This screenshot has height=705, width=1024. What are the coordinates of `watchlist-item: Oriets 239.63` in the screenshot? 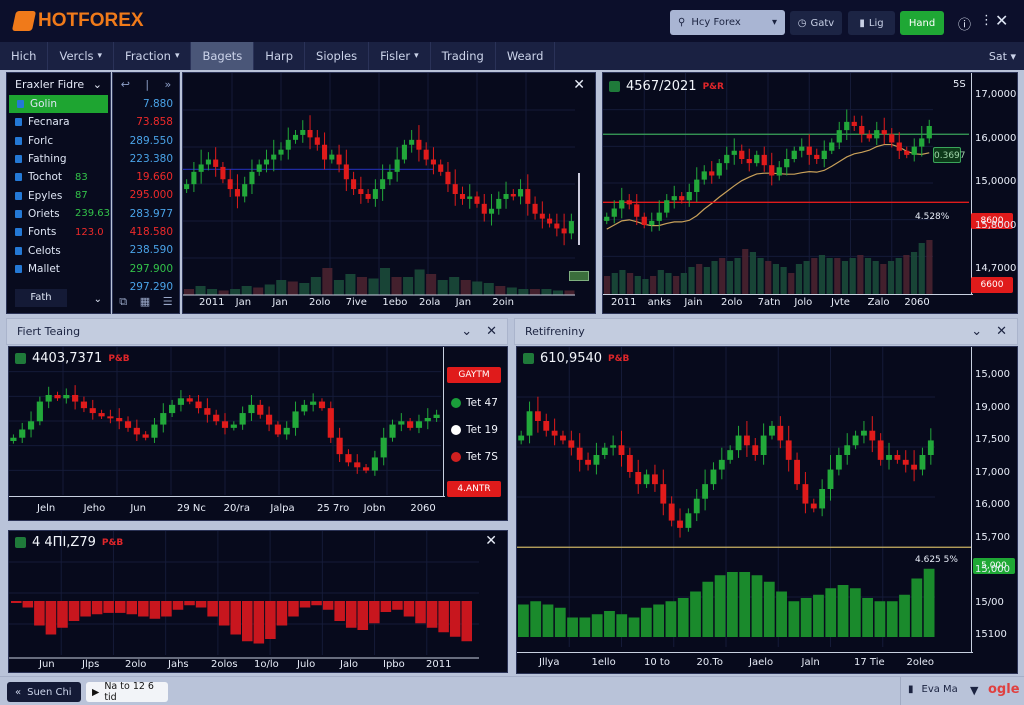 It's located at (58, 214).